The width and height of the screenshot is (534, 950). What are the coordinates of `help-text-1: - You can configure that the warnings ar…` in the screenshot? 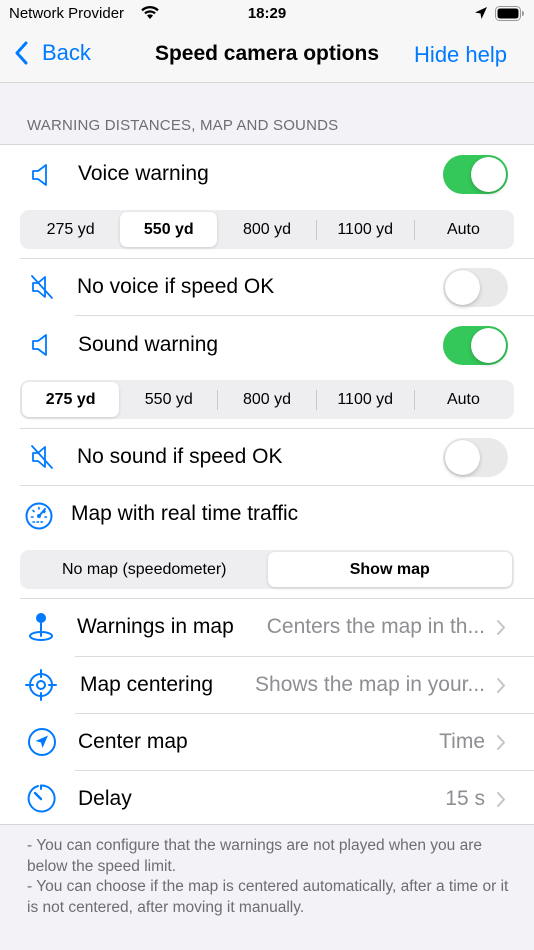 It's located at (254, 856).